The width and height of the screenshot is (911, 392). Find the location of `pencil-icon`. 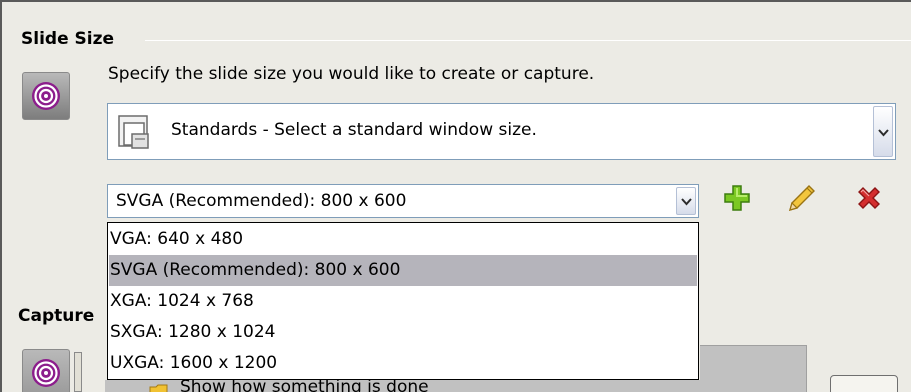

pencil-icon is located at coordinates (802, 200).